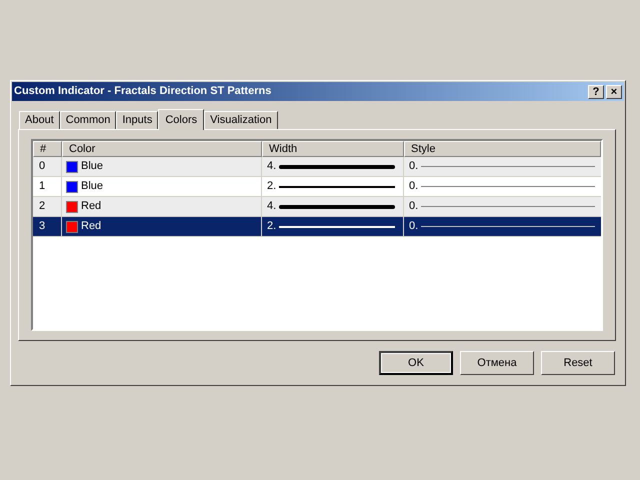  What do you see at coordinates (47, 149) in the screenshot?
I see `column-header: #` at bounding box center [47, 149].